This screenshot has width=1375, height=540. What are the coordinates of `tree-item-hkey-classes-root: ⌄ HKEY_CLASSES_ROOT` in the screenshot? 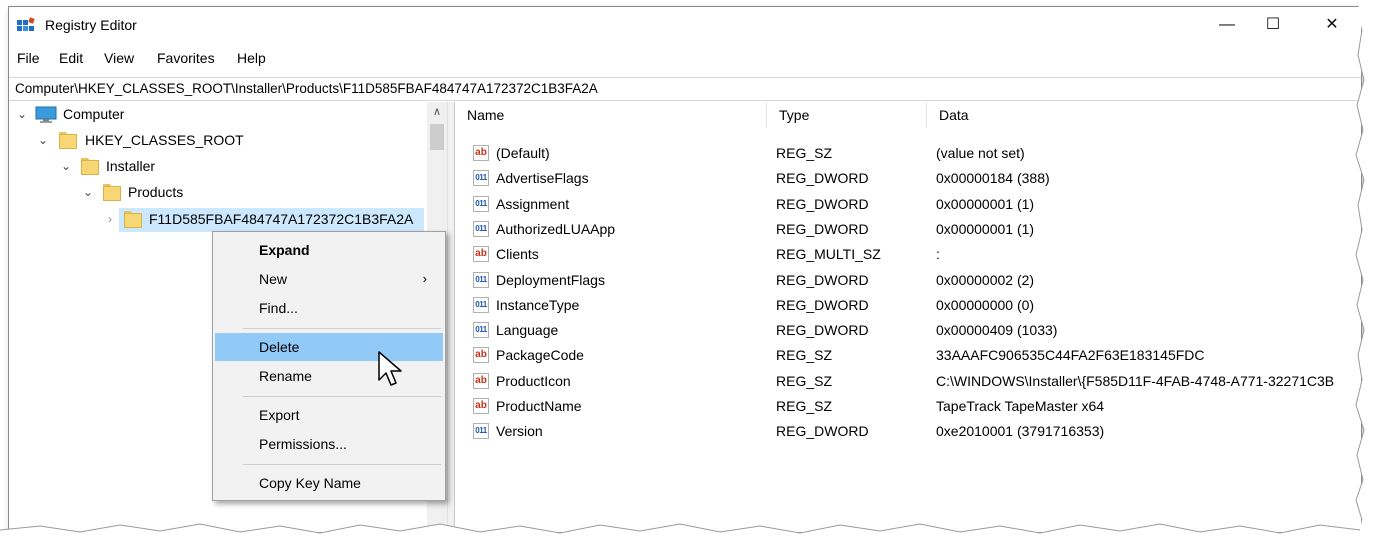 It's located at (218, 140).